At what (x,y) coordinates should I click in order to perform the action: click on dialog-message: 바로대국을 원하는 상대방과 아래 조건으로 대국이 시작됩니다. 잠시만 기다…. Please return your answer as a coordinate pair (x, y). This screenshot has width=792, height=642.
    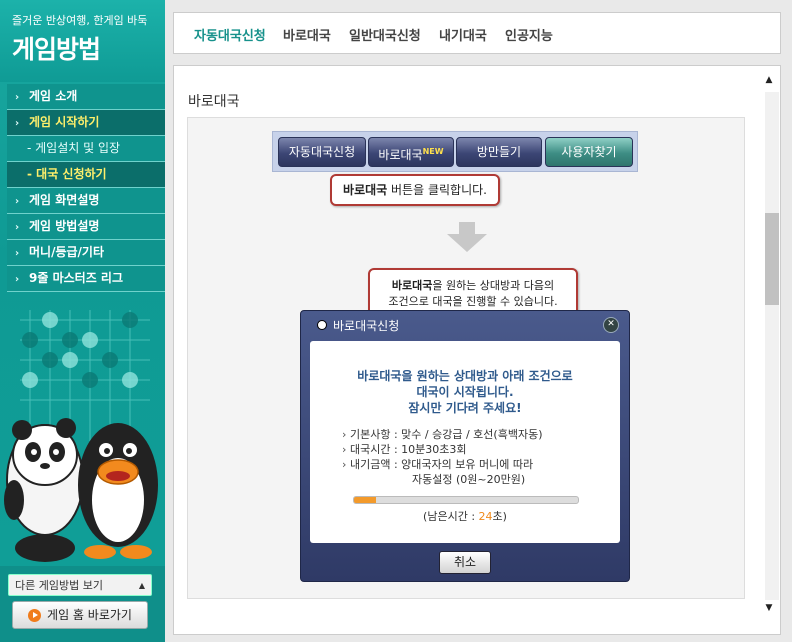
    Looking at the image, I should click on (465, 392).